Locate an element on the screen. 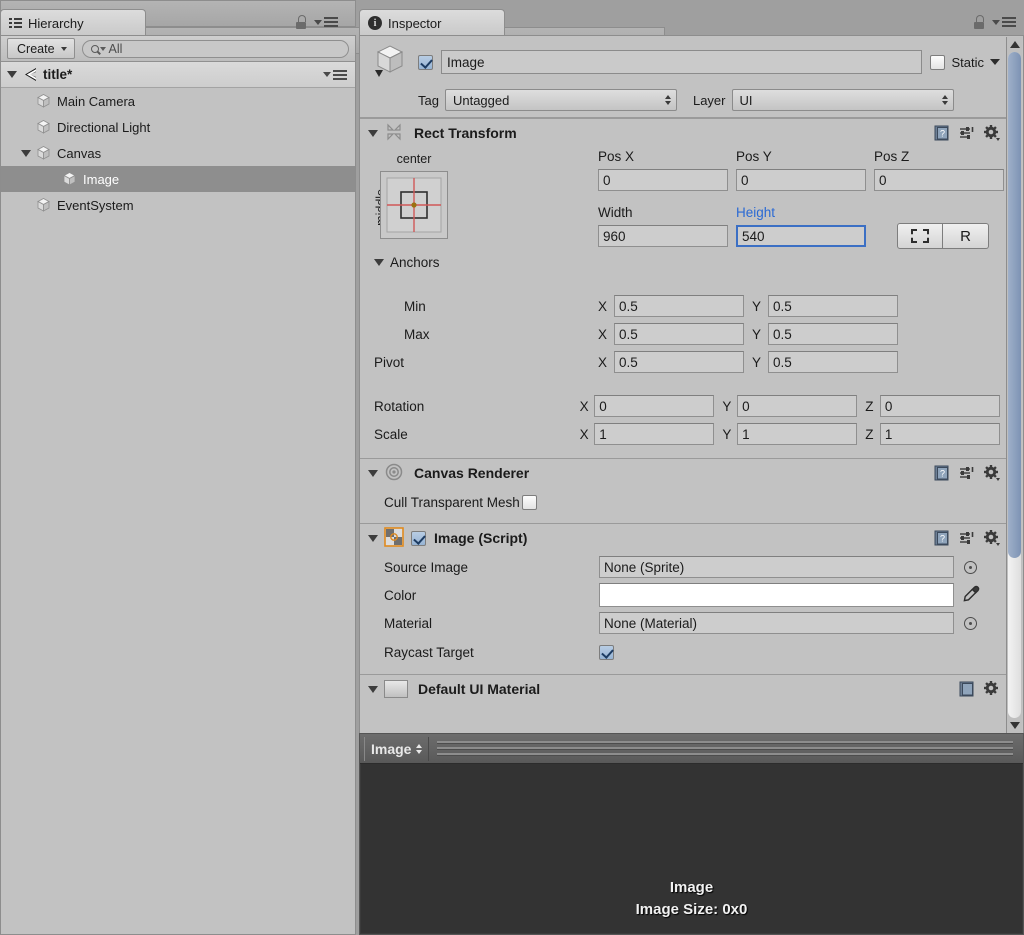  tag-dropdown: Untagged is located at coordinates (560, 100).